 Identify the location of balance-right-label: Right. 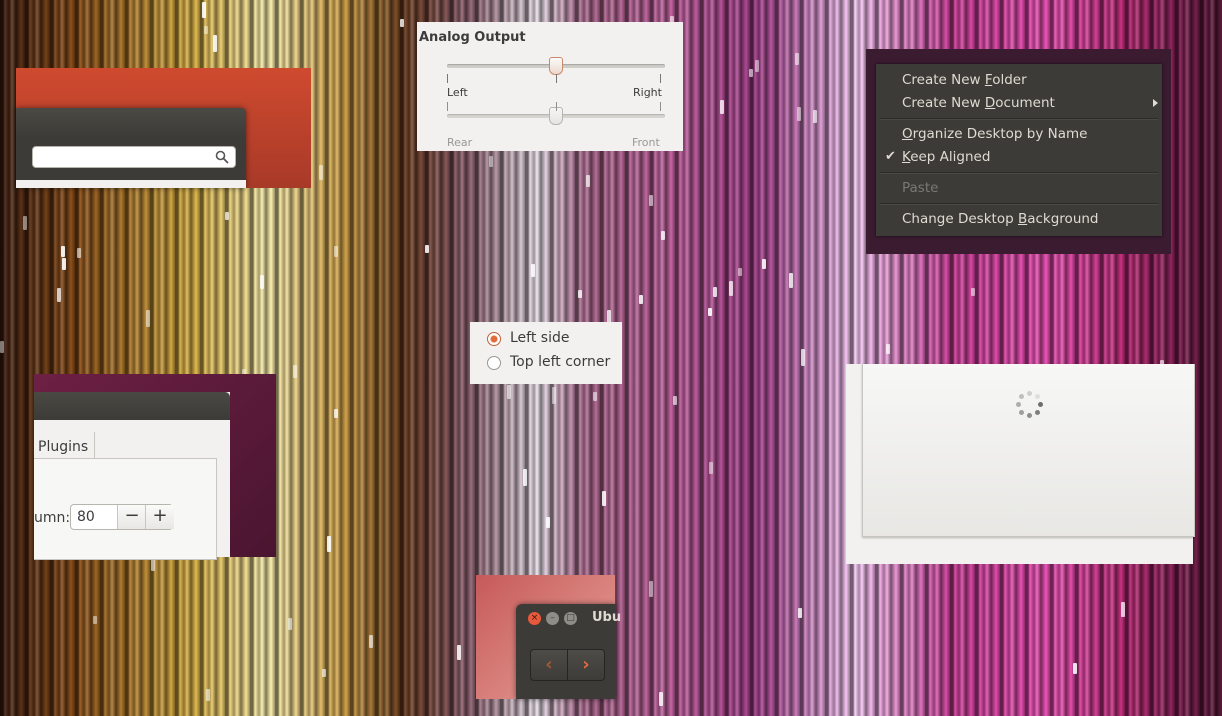
(647, 92).